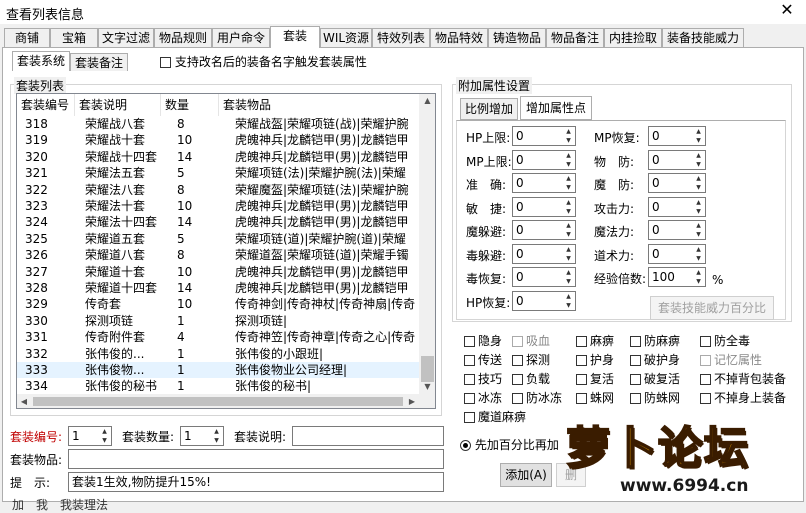 The width and height of the screenshot is (806, 513). Describe the element at coordinates (412, 401) in the screenshot. I see `scroll-right-icon: ▶` at that location.